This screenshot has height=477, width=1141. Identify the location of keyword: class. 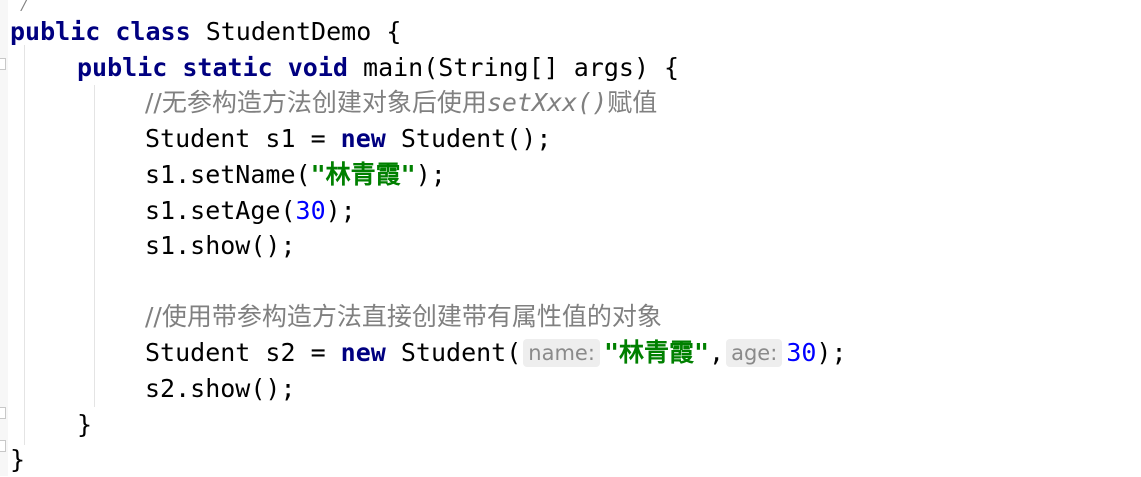
(153, 31).